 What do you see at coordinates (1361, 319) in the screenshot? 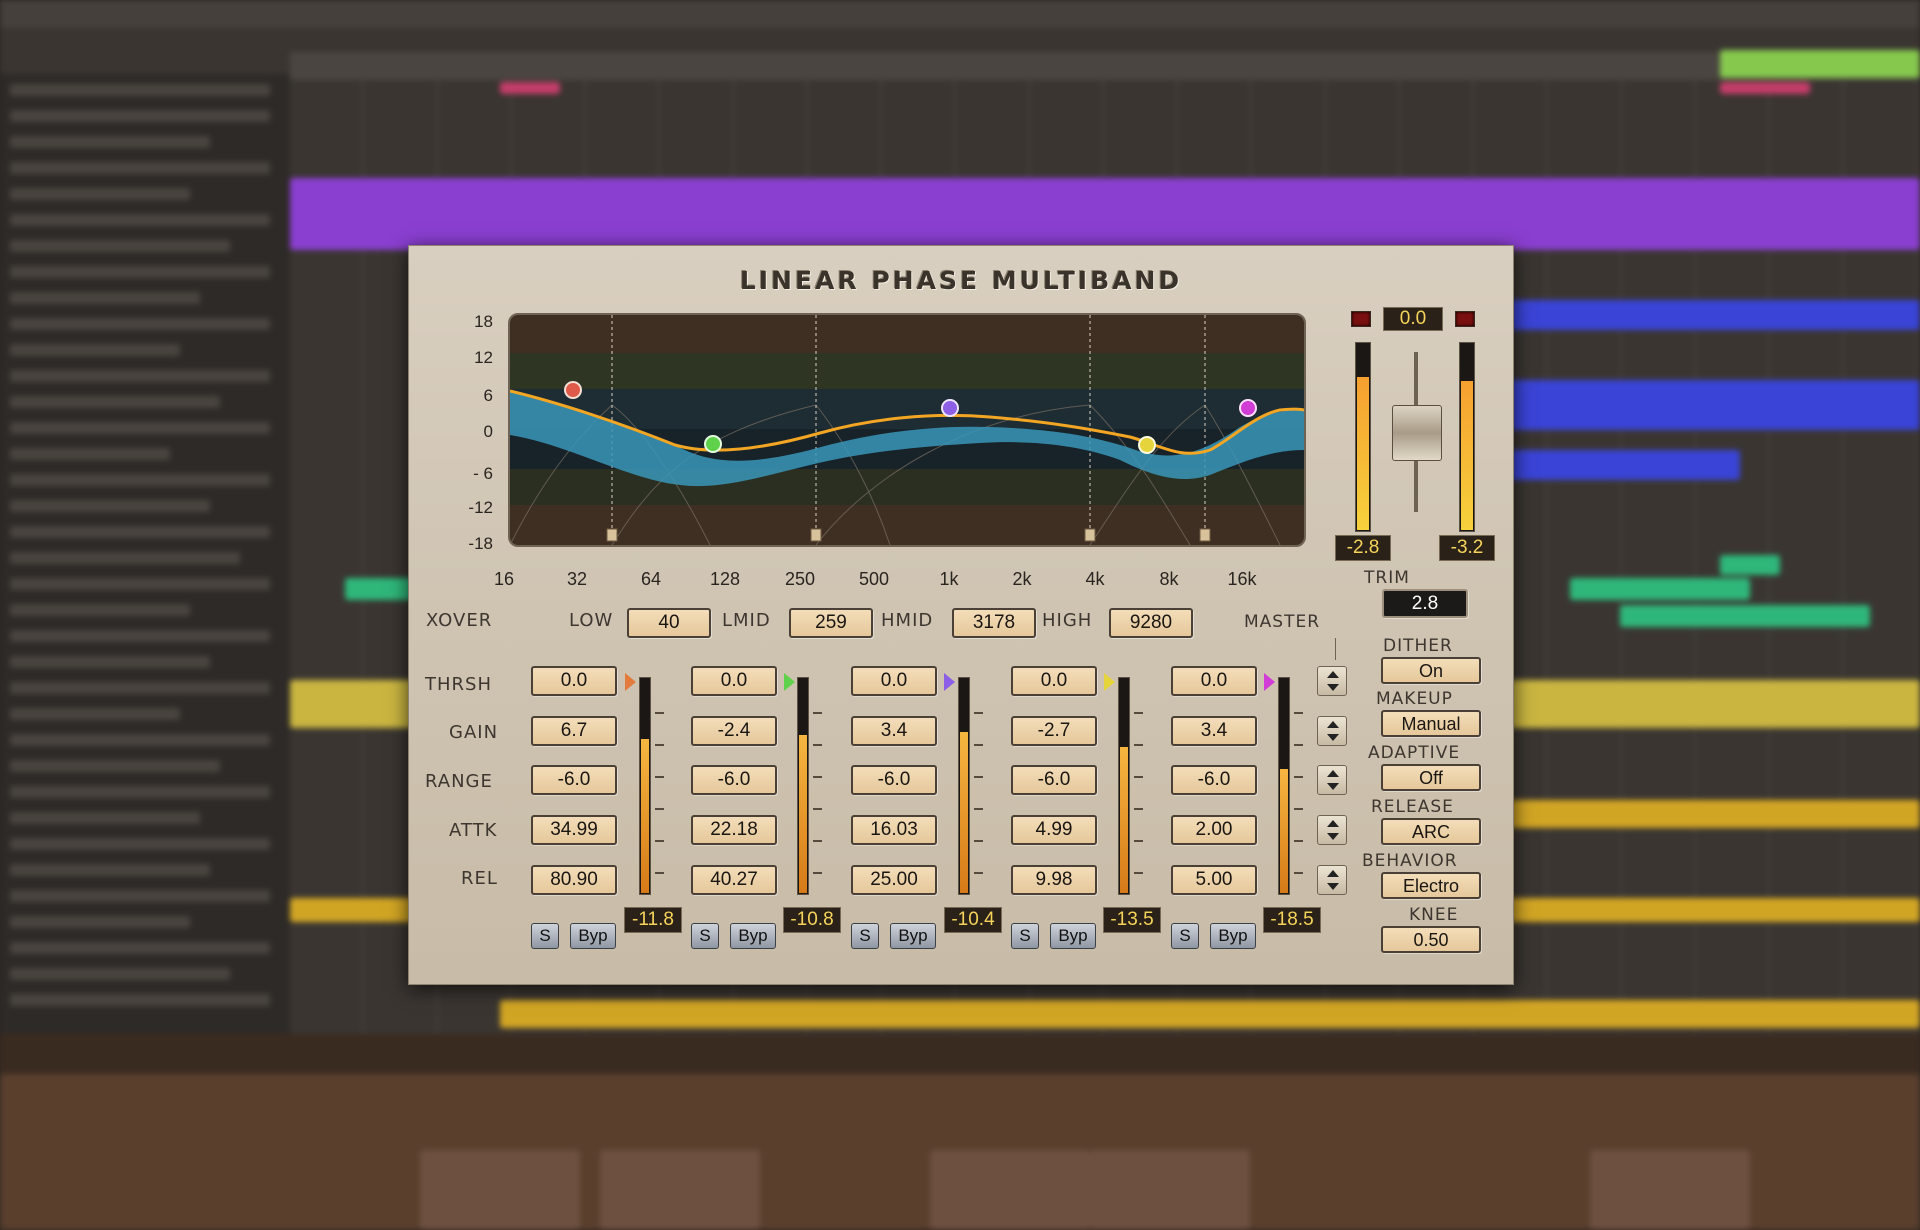
I see `left-clip-led` at bounding box center [1361, 319].